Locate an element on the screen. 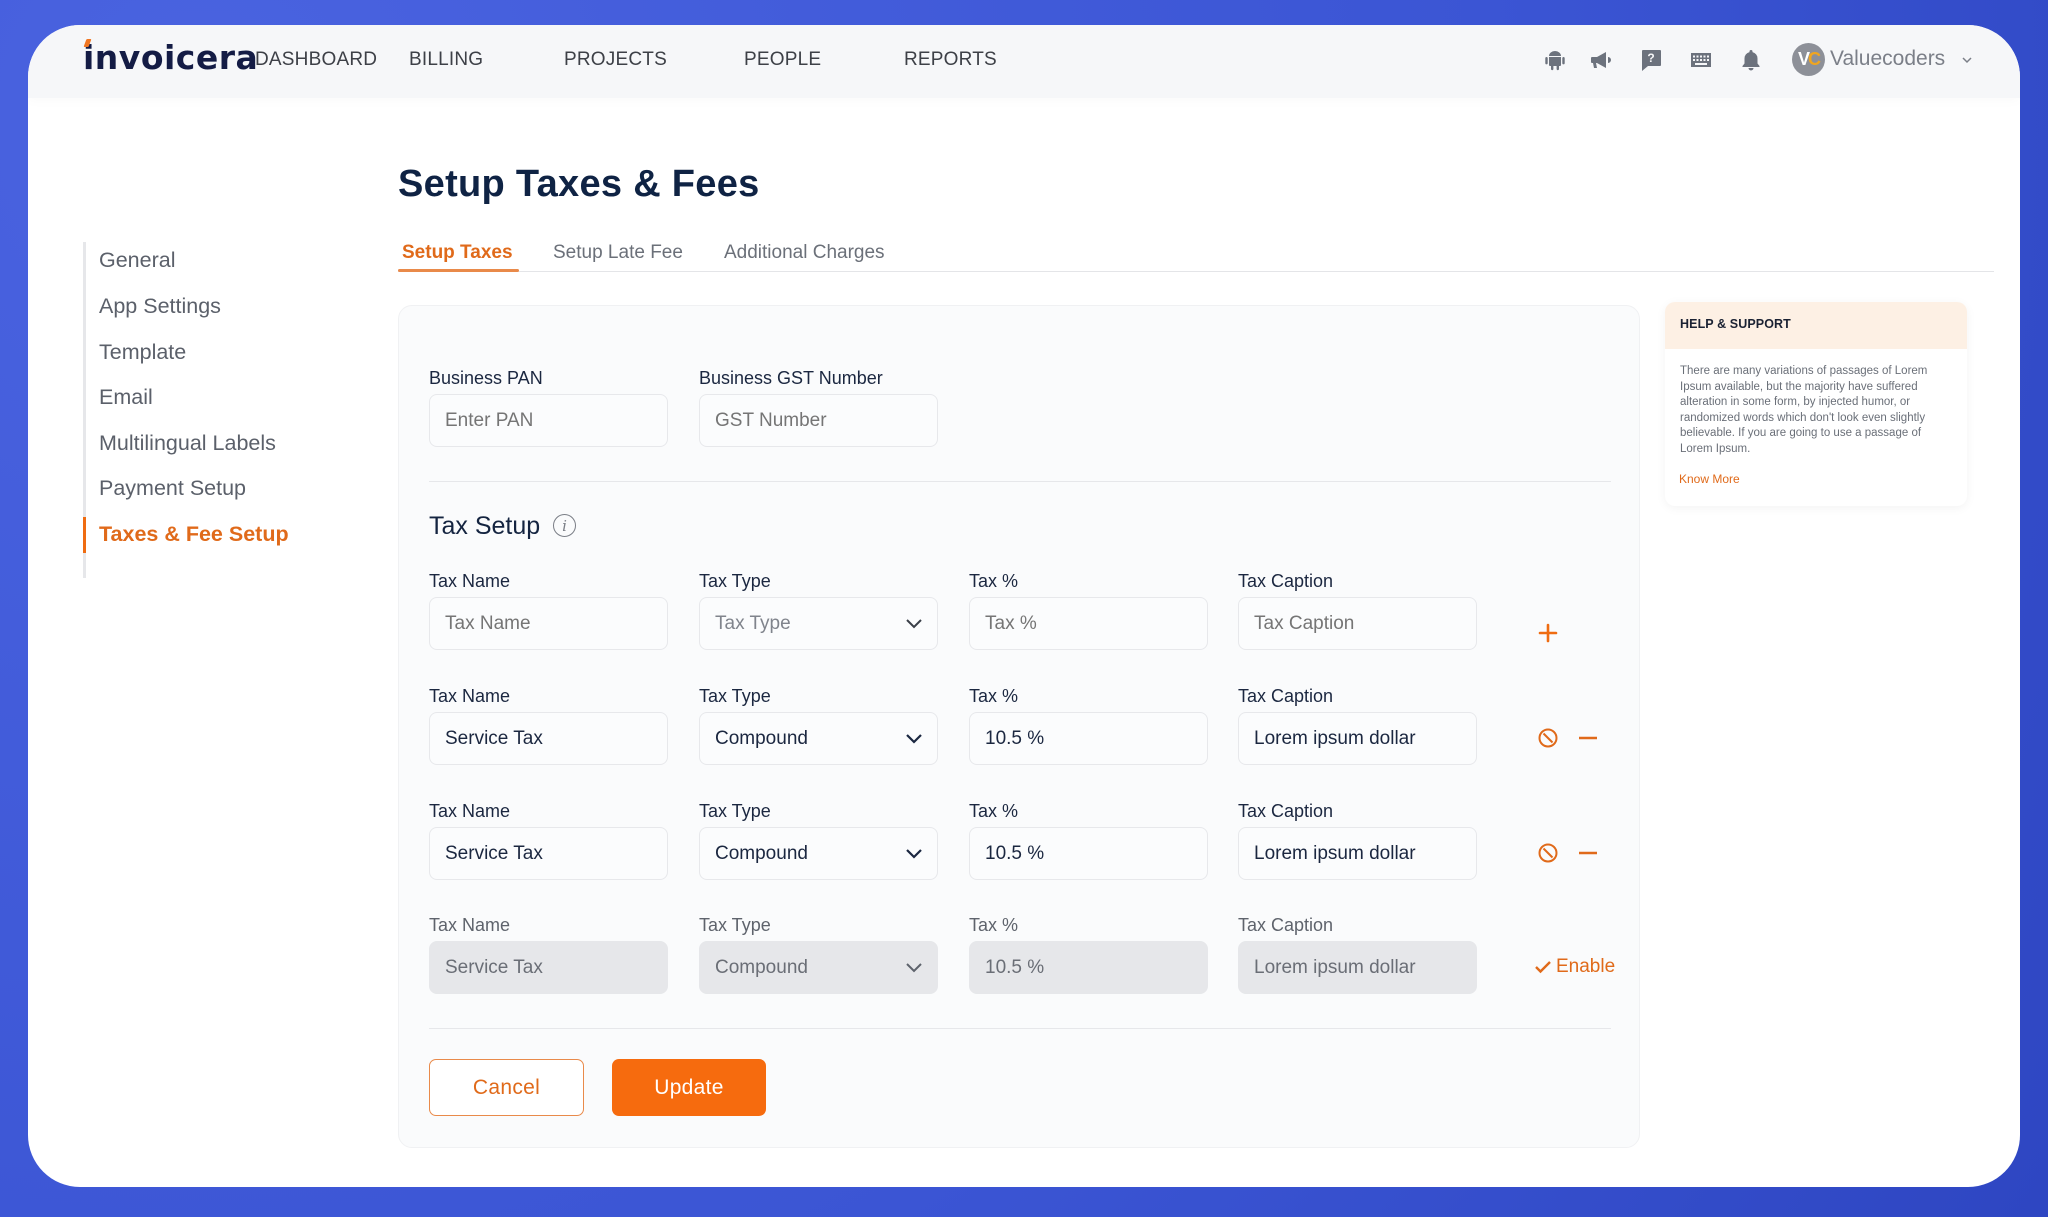  tax-type-placeholder: Tax Type is located at coordinates (753, 623).